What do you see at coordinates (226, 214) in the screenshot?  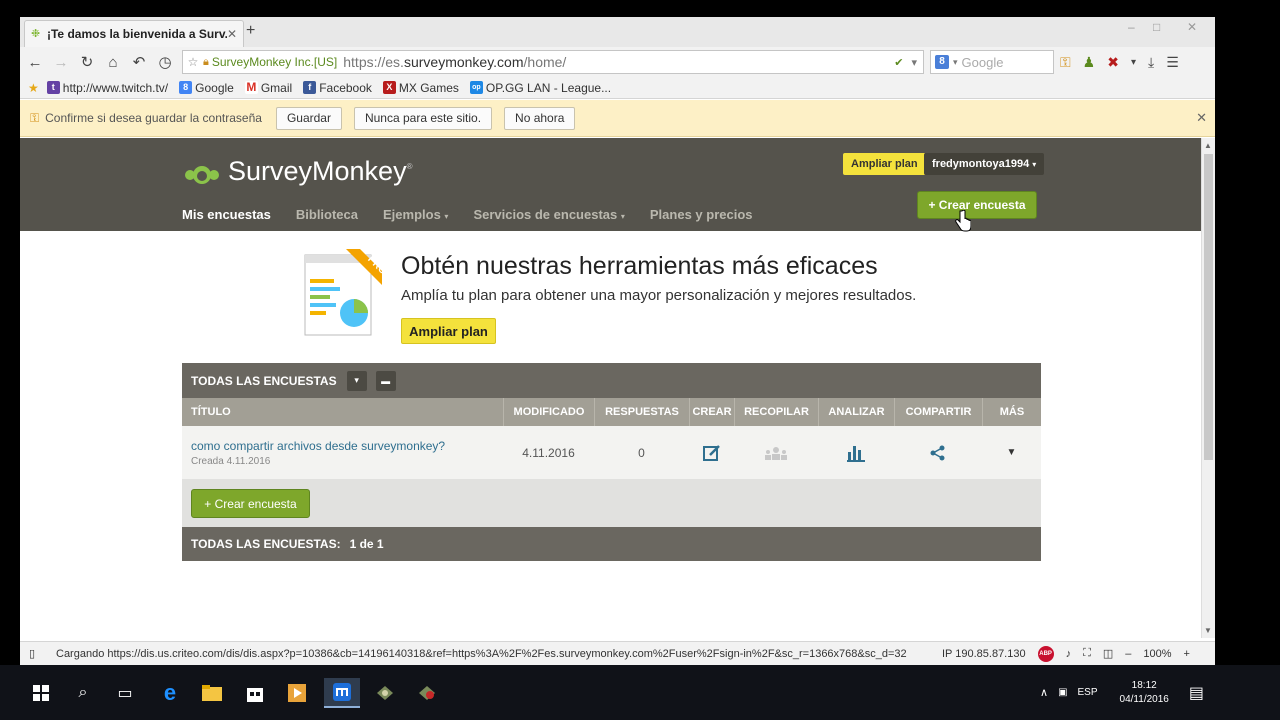 I see `nav-mis-encuestas: Mis encuestas` at bounding box center [226, 214].